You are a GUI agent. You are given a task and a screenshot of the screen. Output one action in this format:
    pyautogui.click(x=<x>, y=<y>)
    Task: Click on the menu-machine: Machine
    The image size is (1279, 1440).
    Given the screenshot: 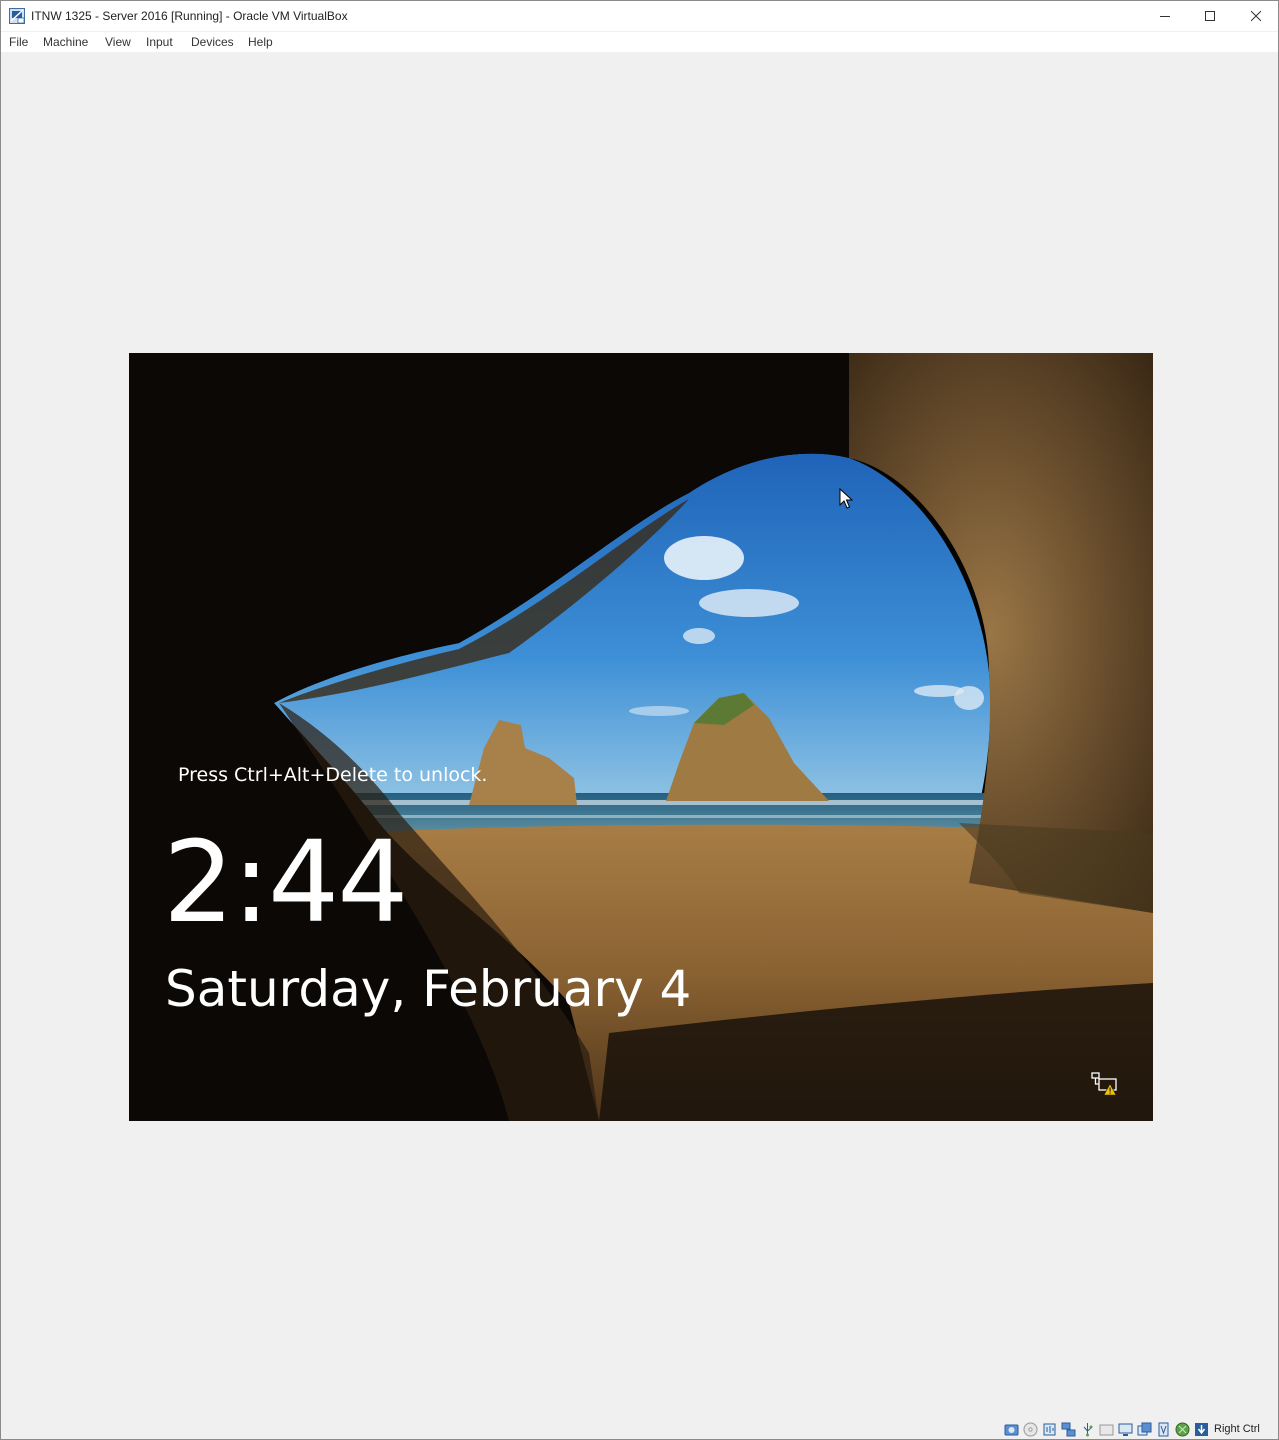 What is the action you would take?
    pyautogui.click(x=65, y=42)
    